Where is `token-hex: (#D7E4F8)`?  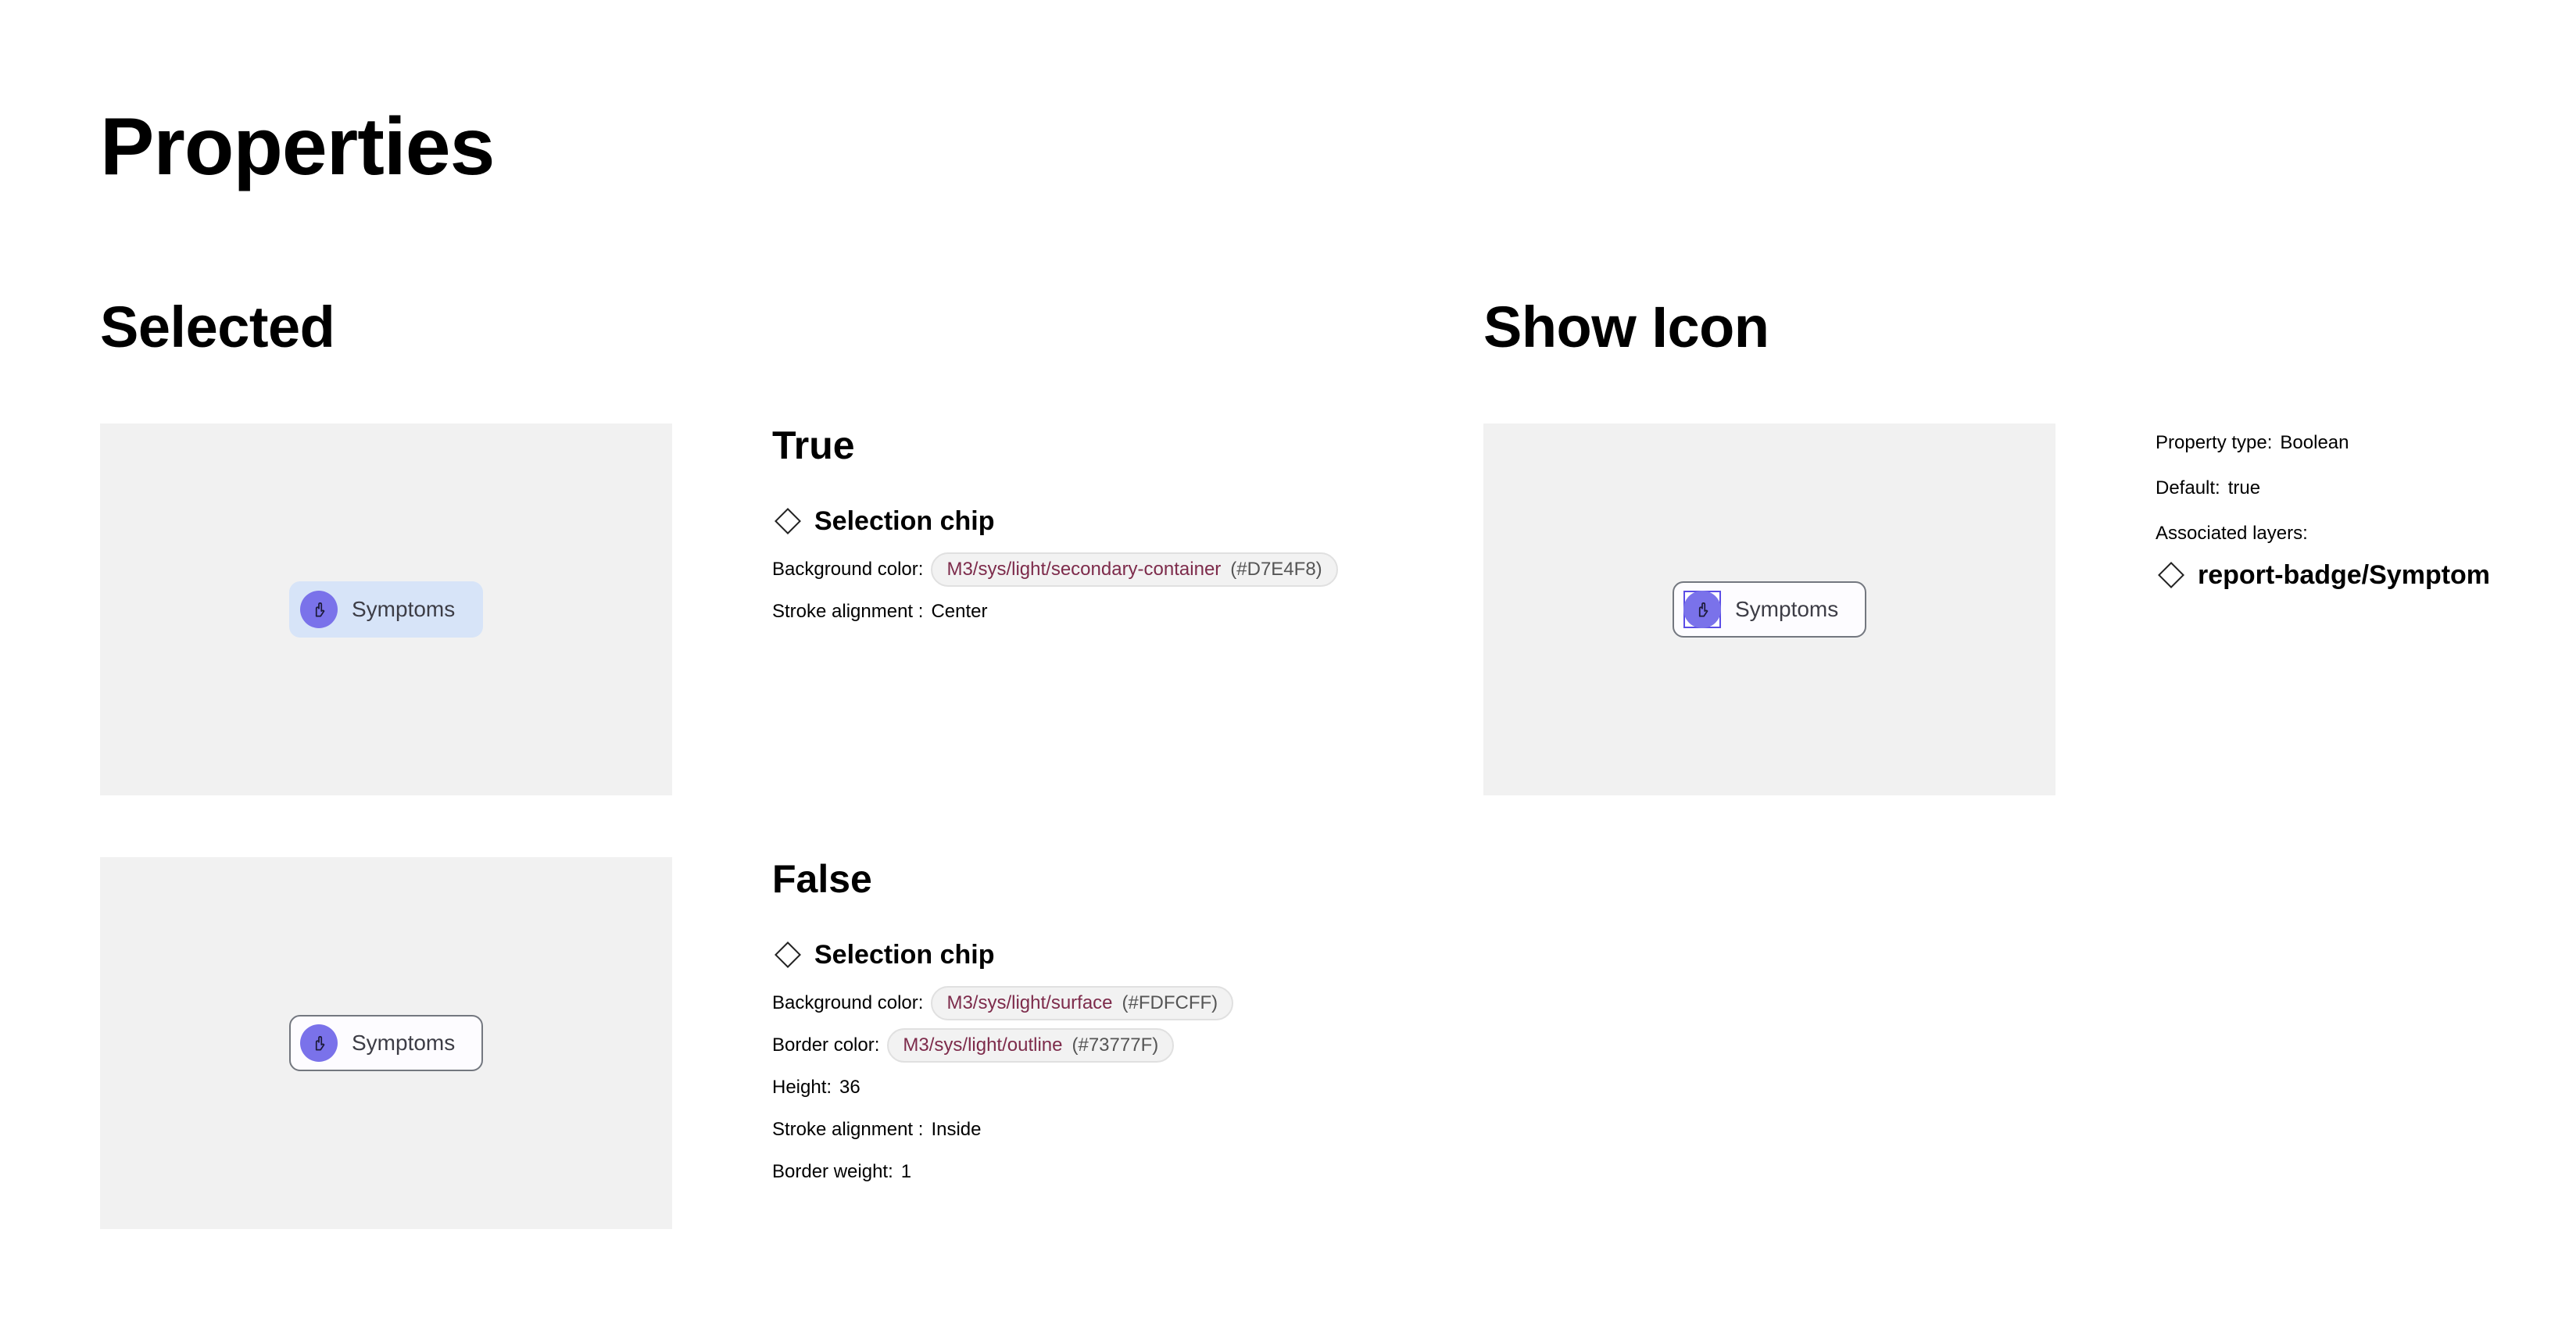 token-hex: (#D7E4F8) is located at coordinates (1276, 569).